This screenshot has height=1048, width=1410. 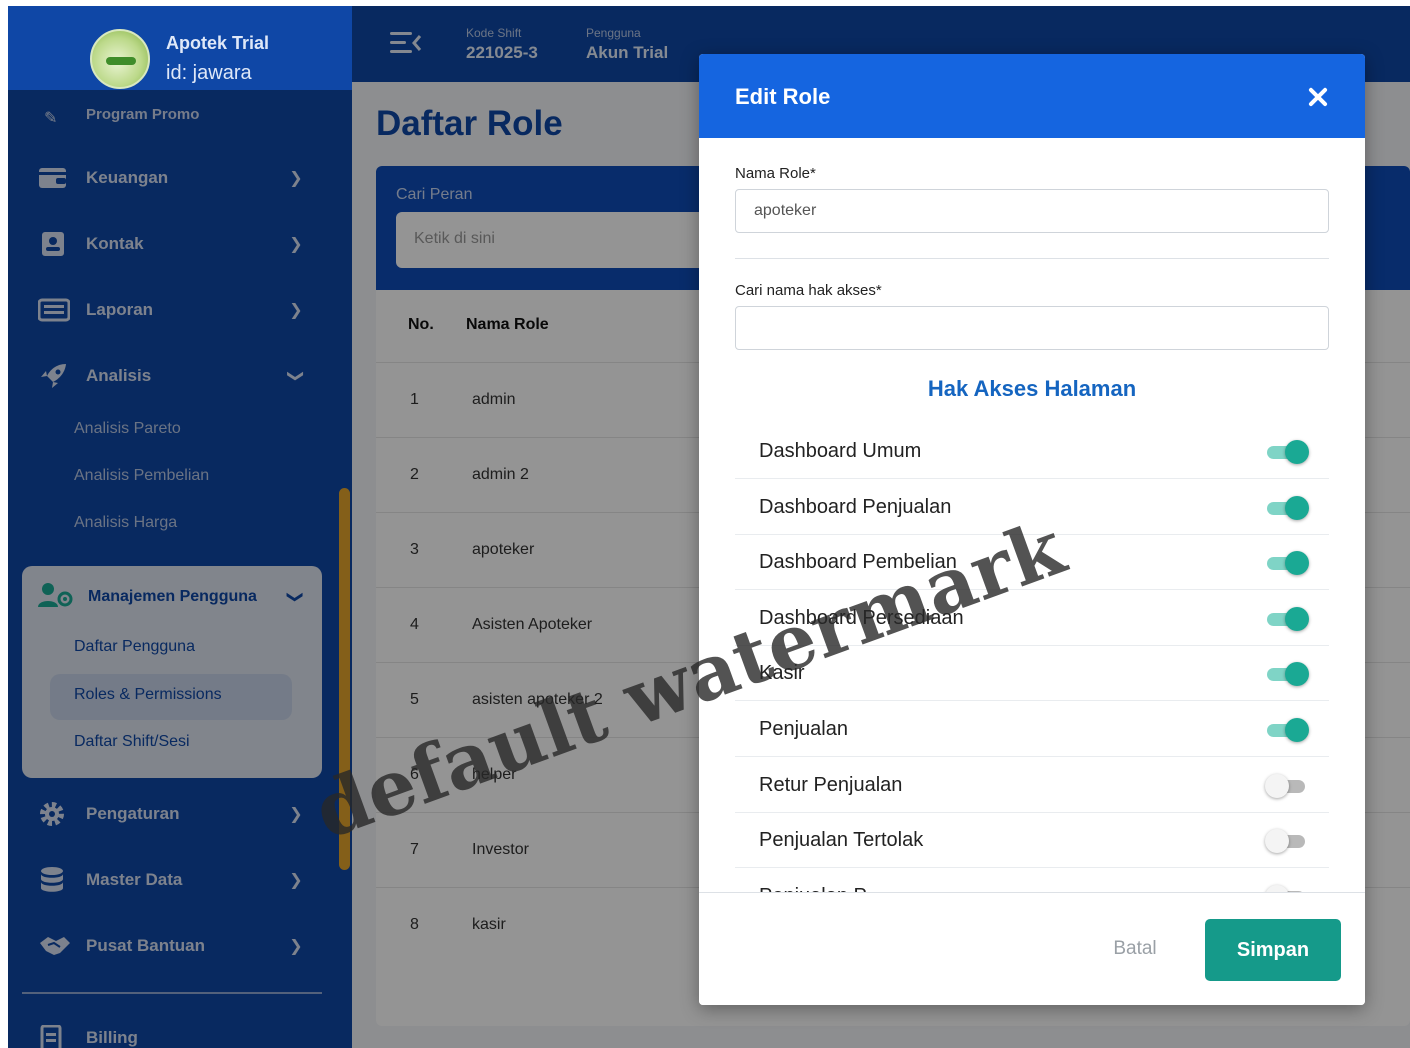 I want to click on permission-row: Penjualan Tertolak, so click(x=1032, y=841).